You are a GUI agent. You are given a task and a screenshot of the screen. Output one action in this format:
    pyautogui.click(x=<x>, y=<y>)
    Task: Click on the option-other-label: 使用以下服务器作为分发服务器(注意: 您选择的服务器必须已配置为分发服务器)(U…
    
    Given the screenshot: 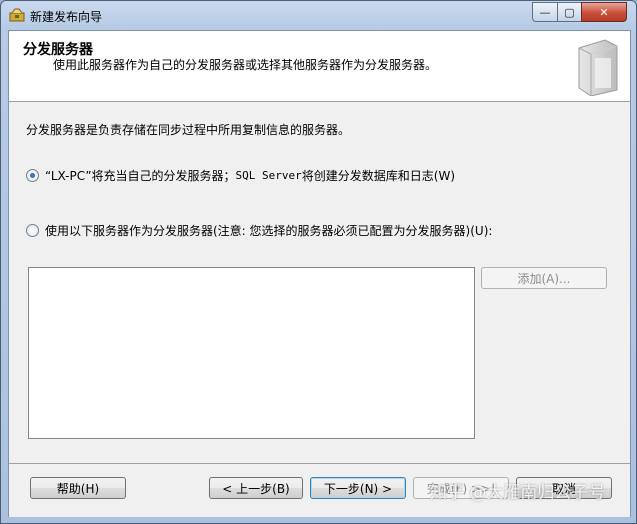 What is the action you would take?
    pyautogui.click(x=269, y=231)
    